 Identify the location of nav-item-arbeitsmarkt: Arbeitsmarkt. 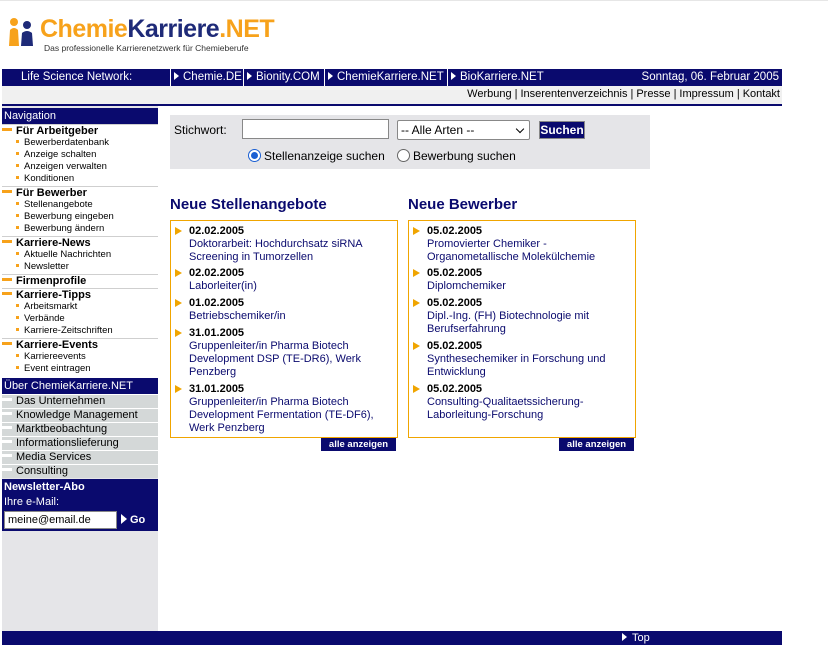
(46, 307).